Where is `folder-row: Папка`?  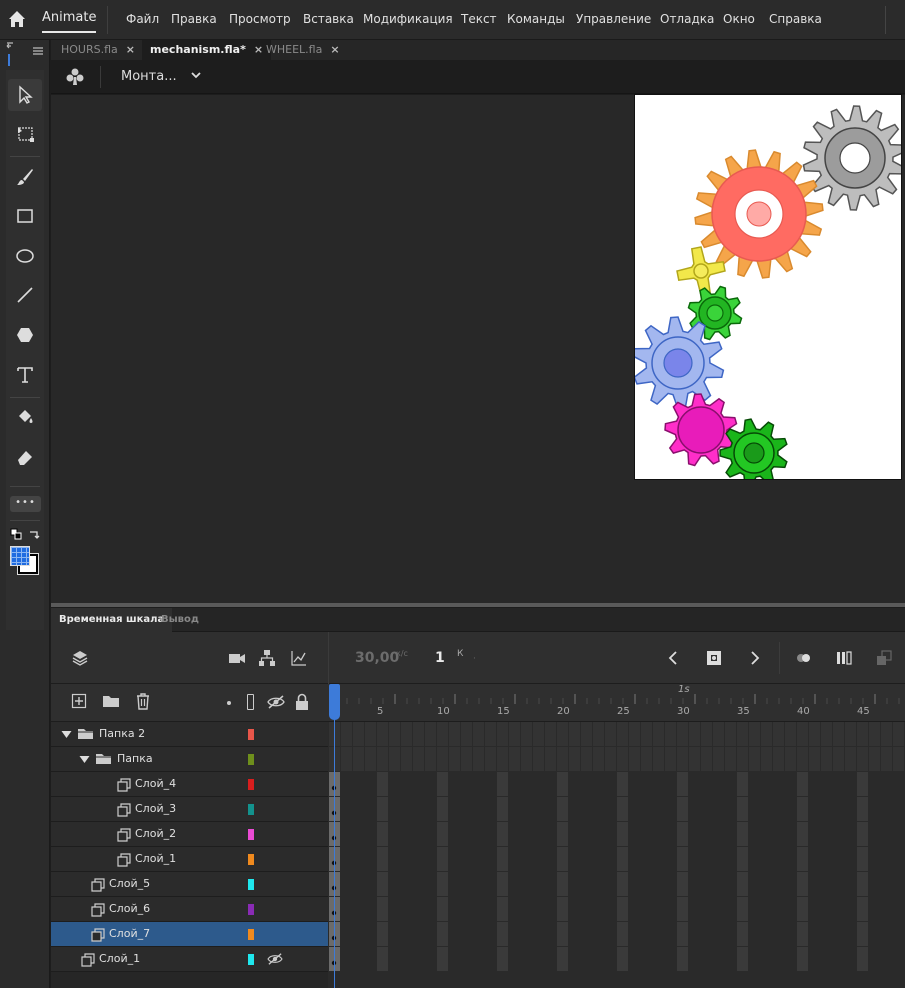
folder-row: Папка is located at coordinates (189, 759).